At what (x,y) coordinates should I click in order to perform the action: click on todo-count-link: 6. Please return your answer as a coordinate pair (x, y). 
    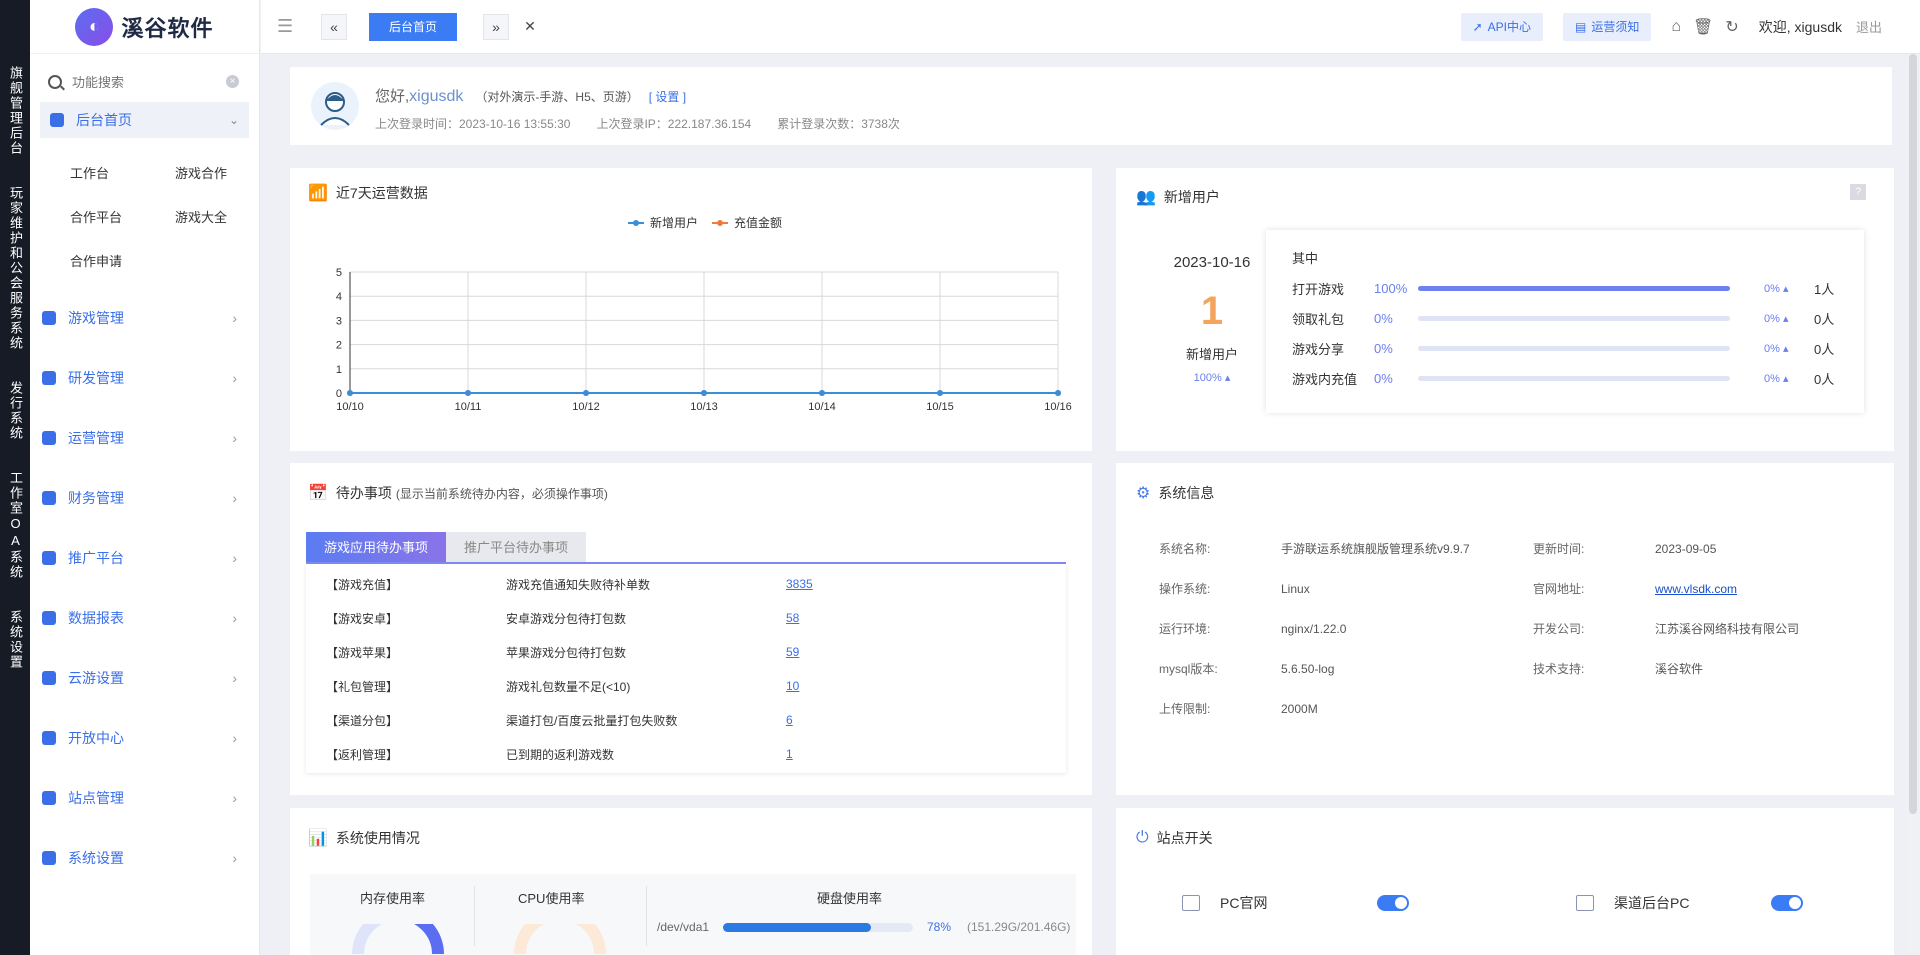
    Looking at the image, I should click on (789, 720).